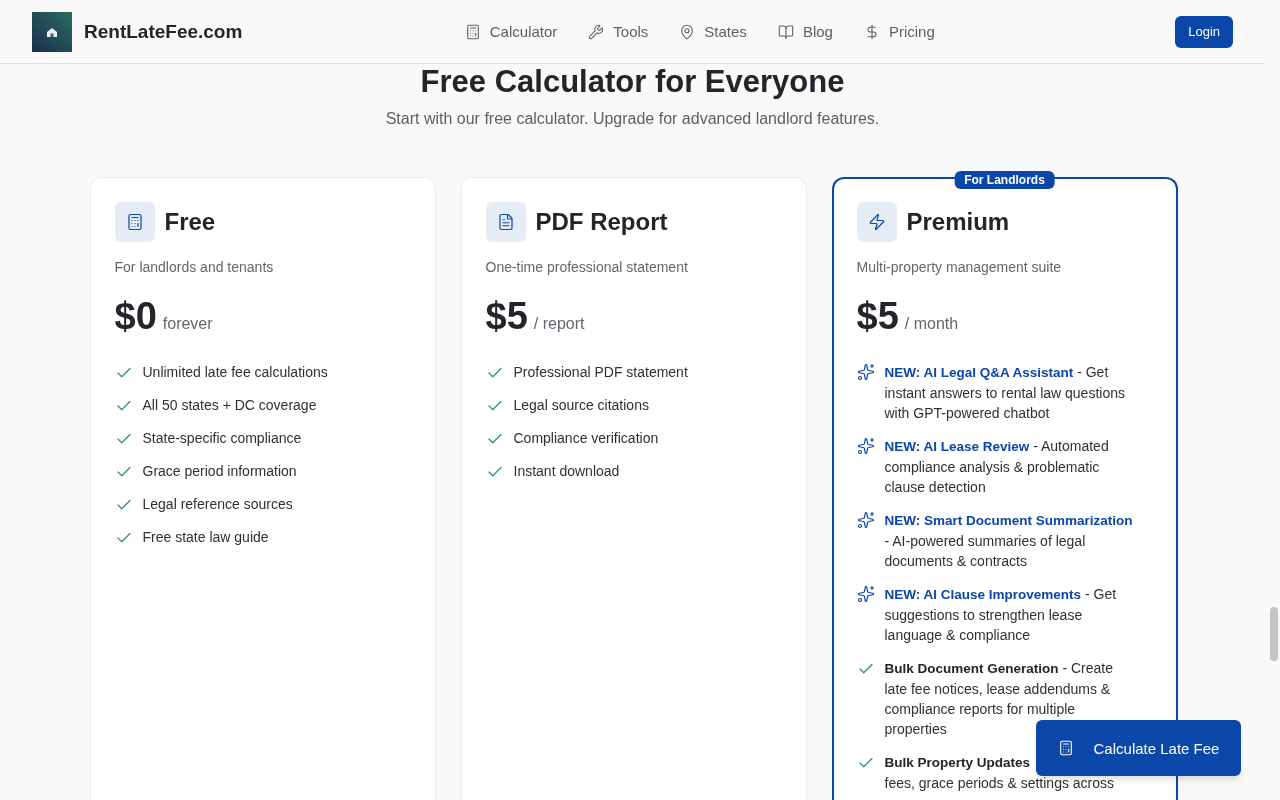  Describe the element at coordinates (632, 82) in the screenshot. I see `section-title: Free Calculator for Everyone` at that location.